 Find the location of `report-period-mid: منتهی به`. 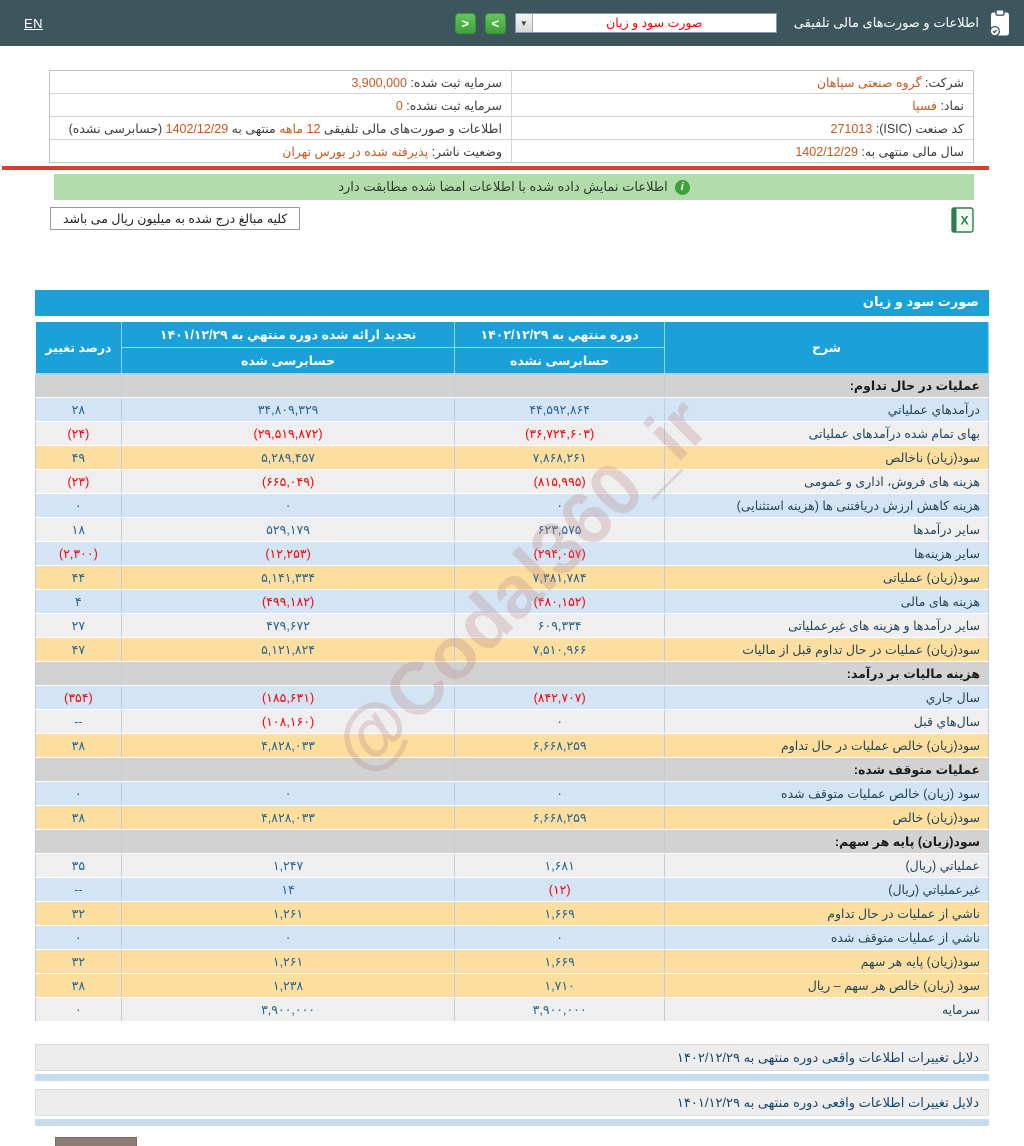

report-period-mid: منتهی به is located at coordinates (253, 128).